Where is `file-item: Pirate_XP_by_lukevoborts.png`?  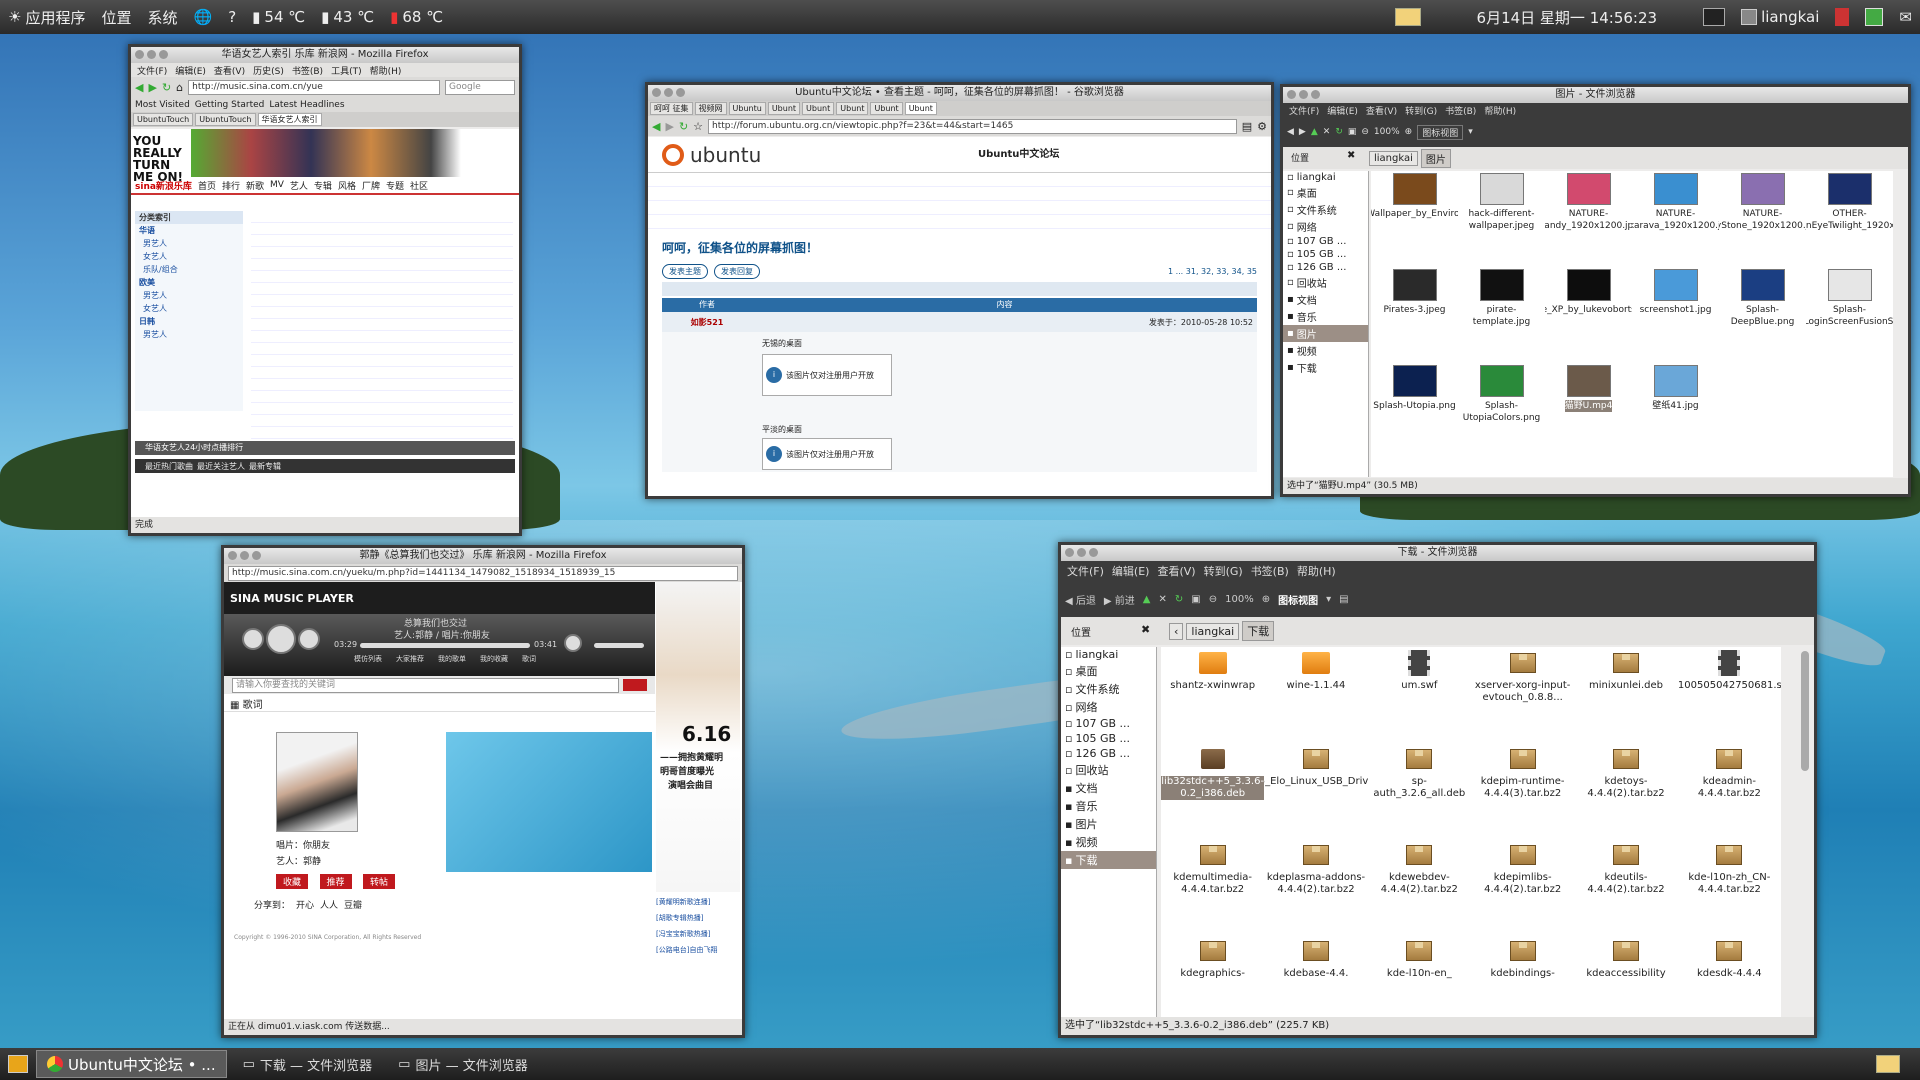 file-item: Pirate_XP_by_lukevoborts.png is located at coordinates (1588, 315).